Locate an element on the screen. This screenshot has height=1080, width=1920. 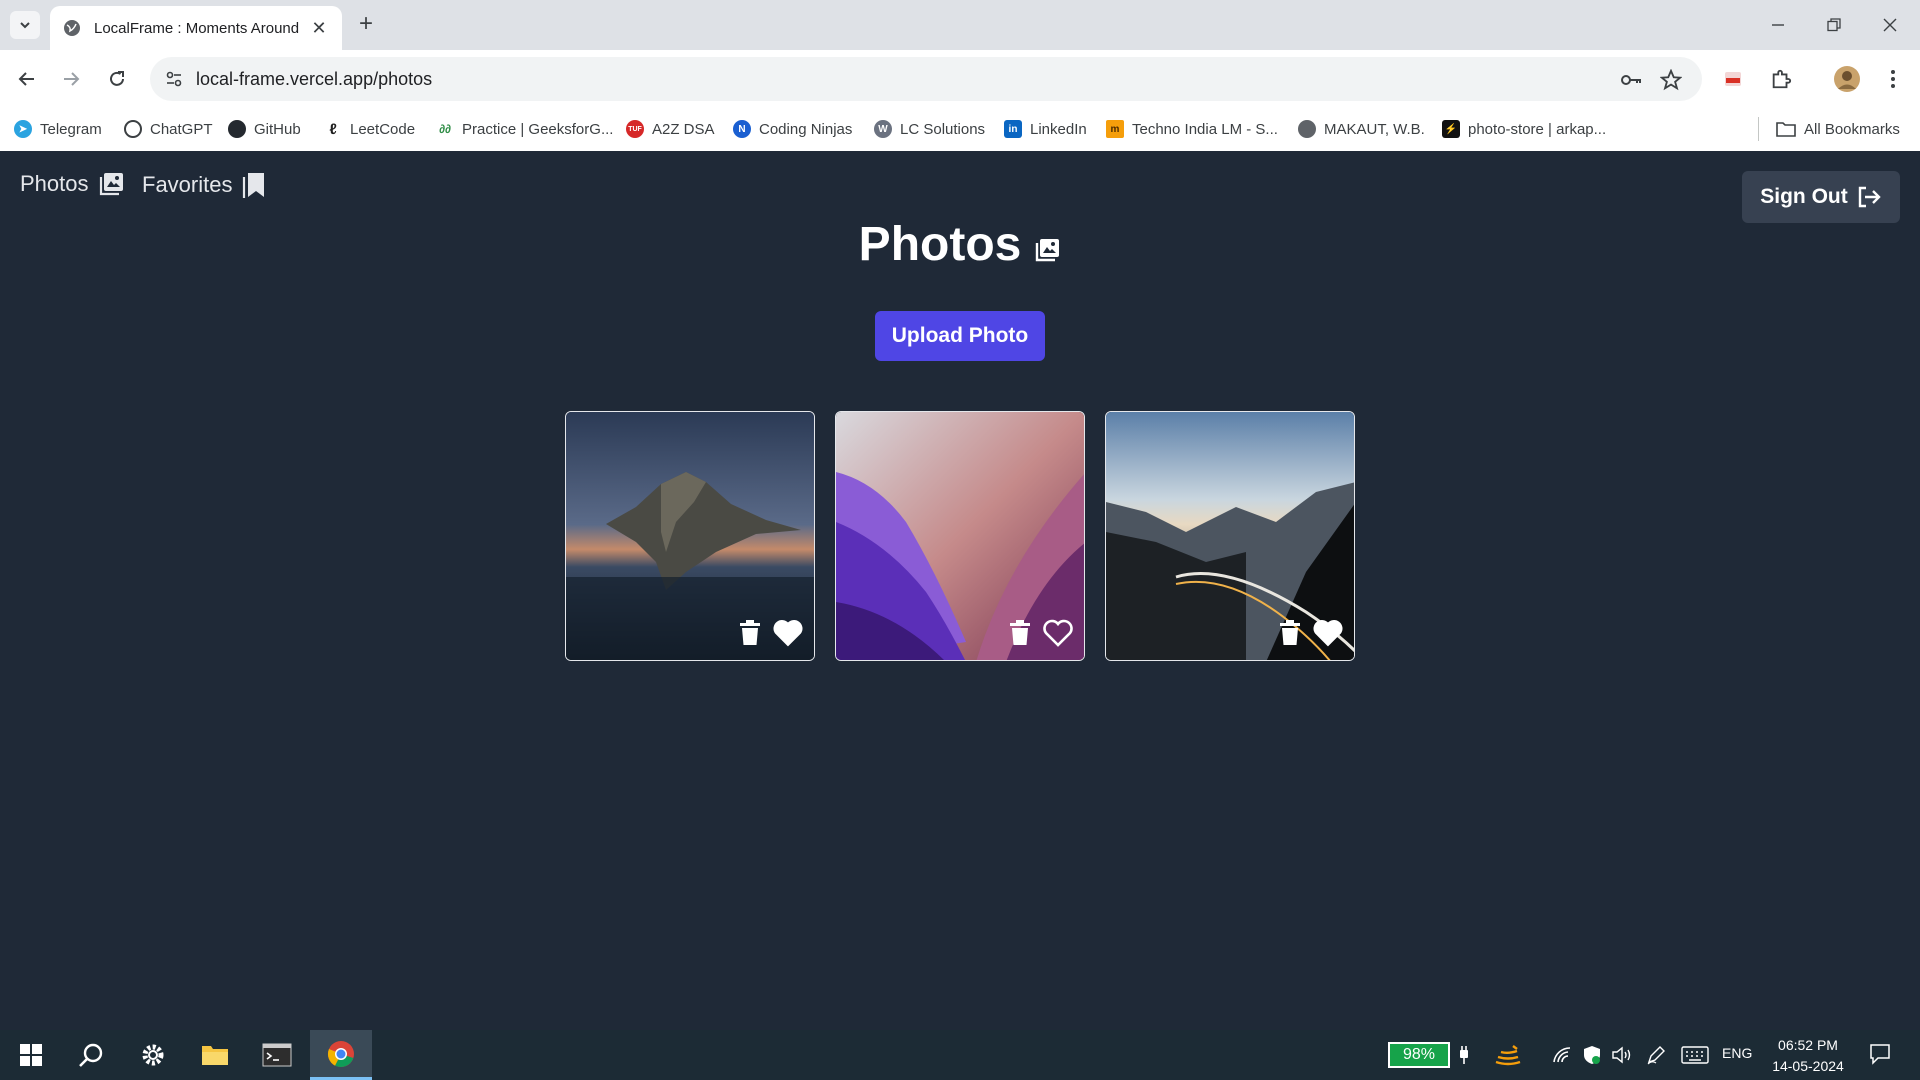
all-bookmarks-label: All Bookmarks is located at coordinates (1852, 129).